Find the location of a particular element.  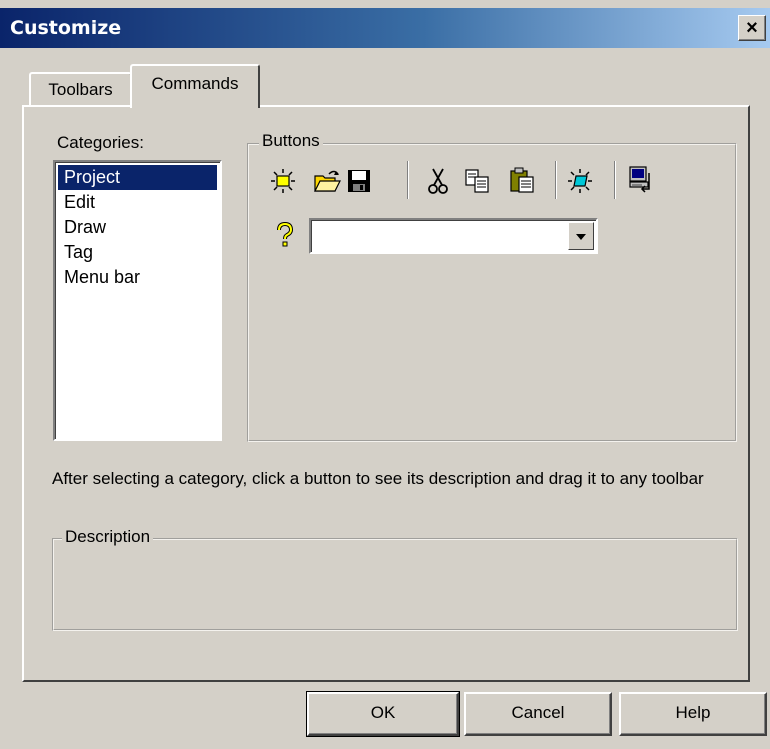

help-question-icon is located at coordinates (285, 235).